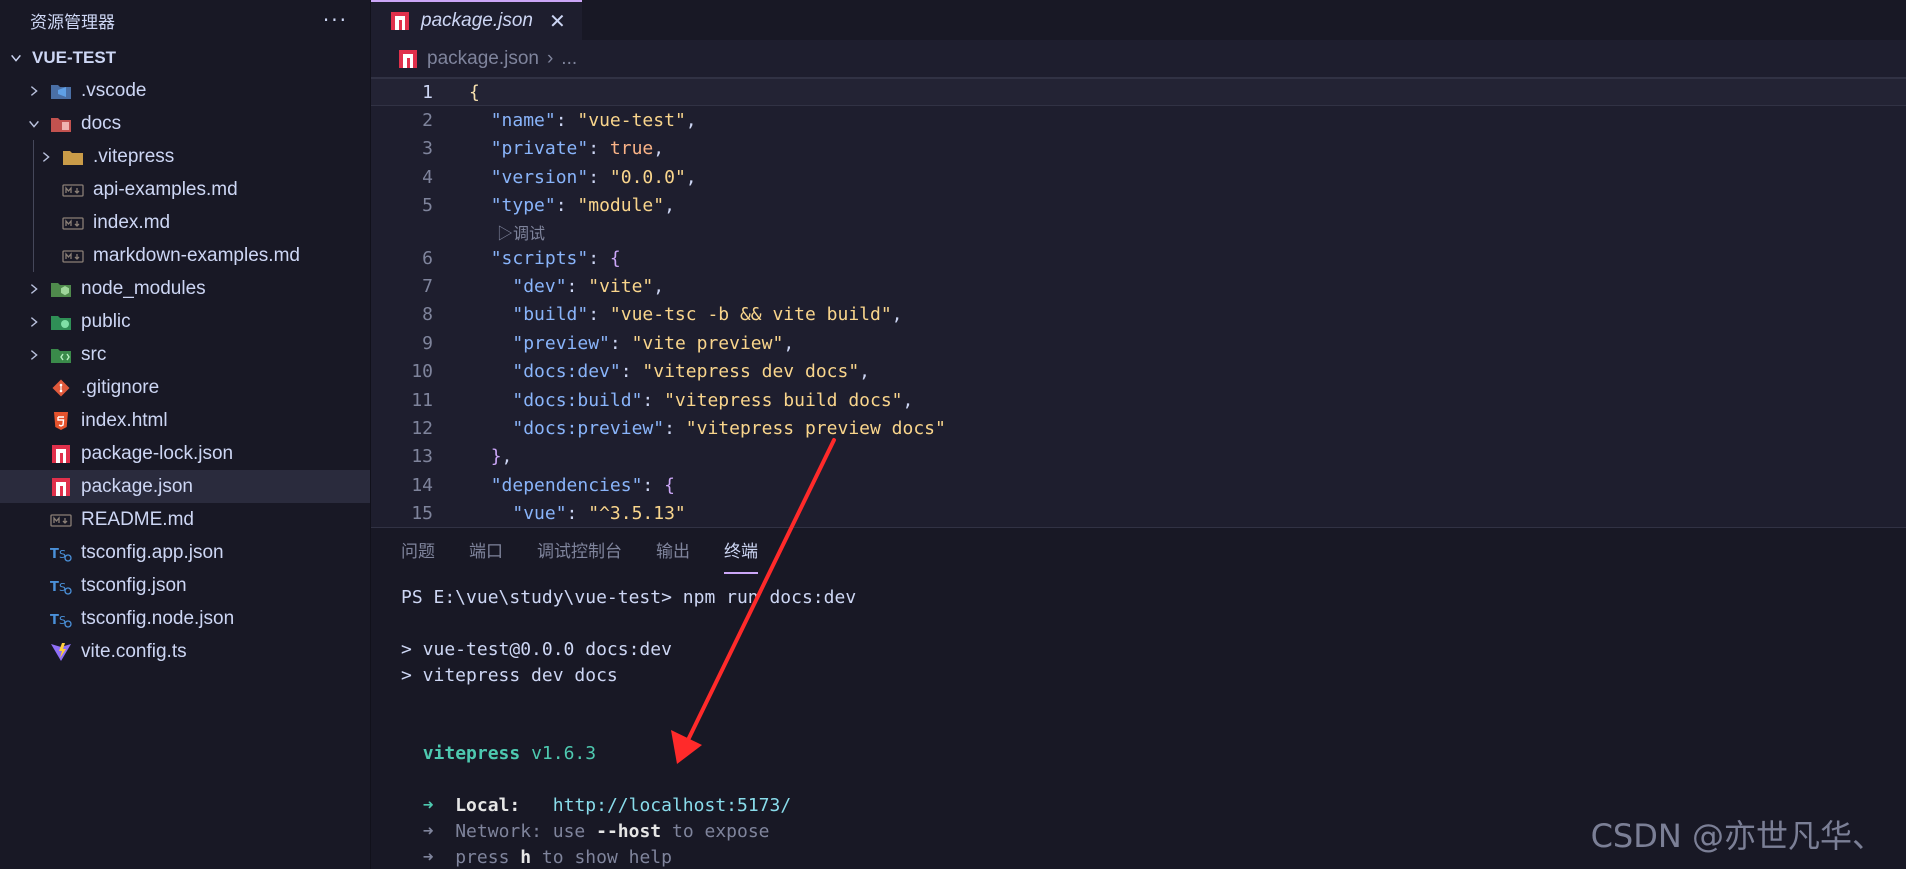 This screenshot has width=1906, height=869. What do you see at coordinates (523, 121) in the screenshot?
I see `code-token: "name"` at bounding box center [523, 121].